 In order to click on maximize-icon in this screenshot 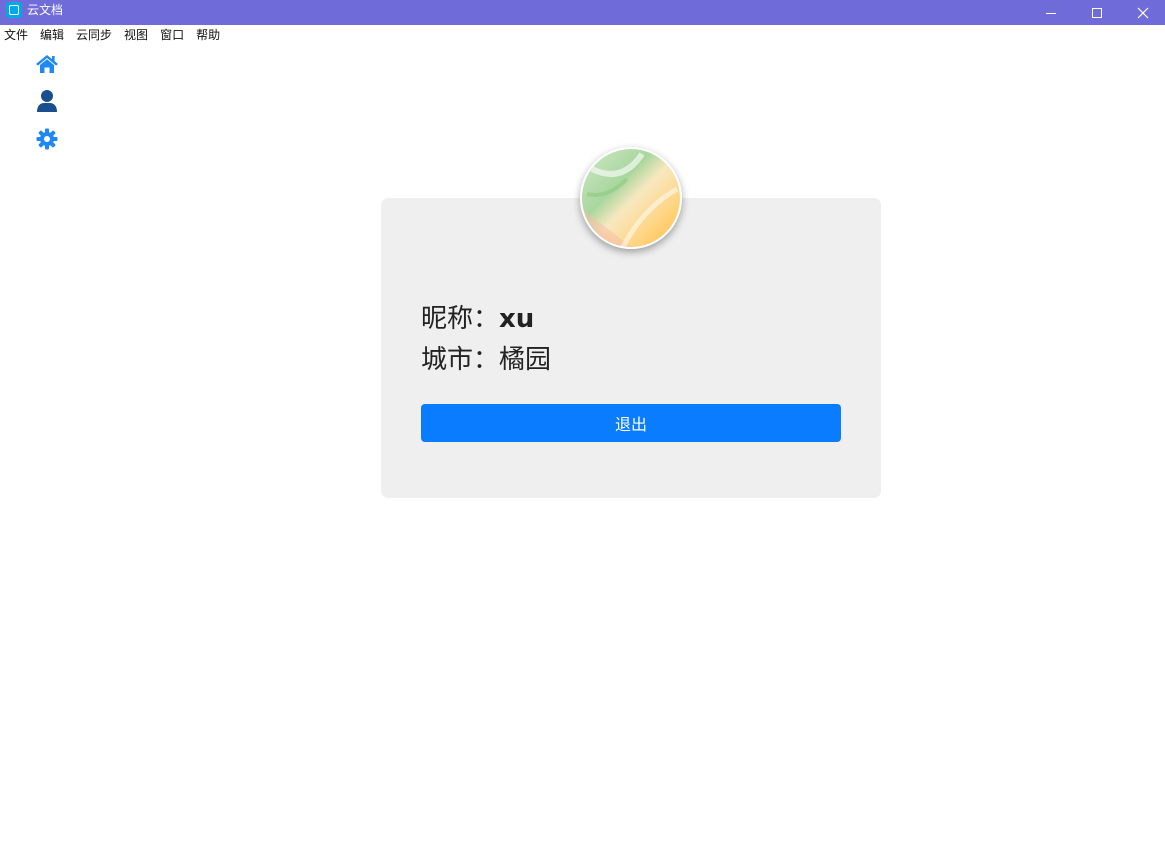, I will do `click(1097, 12)`.